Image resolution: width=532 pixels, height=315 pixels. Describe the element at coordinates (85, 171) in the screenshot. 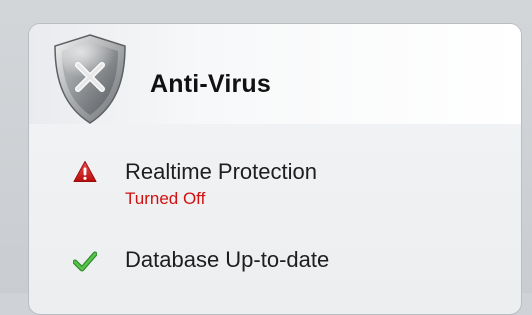

I see `warning-triangle-icon` at that location.